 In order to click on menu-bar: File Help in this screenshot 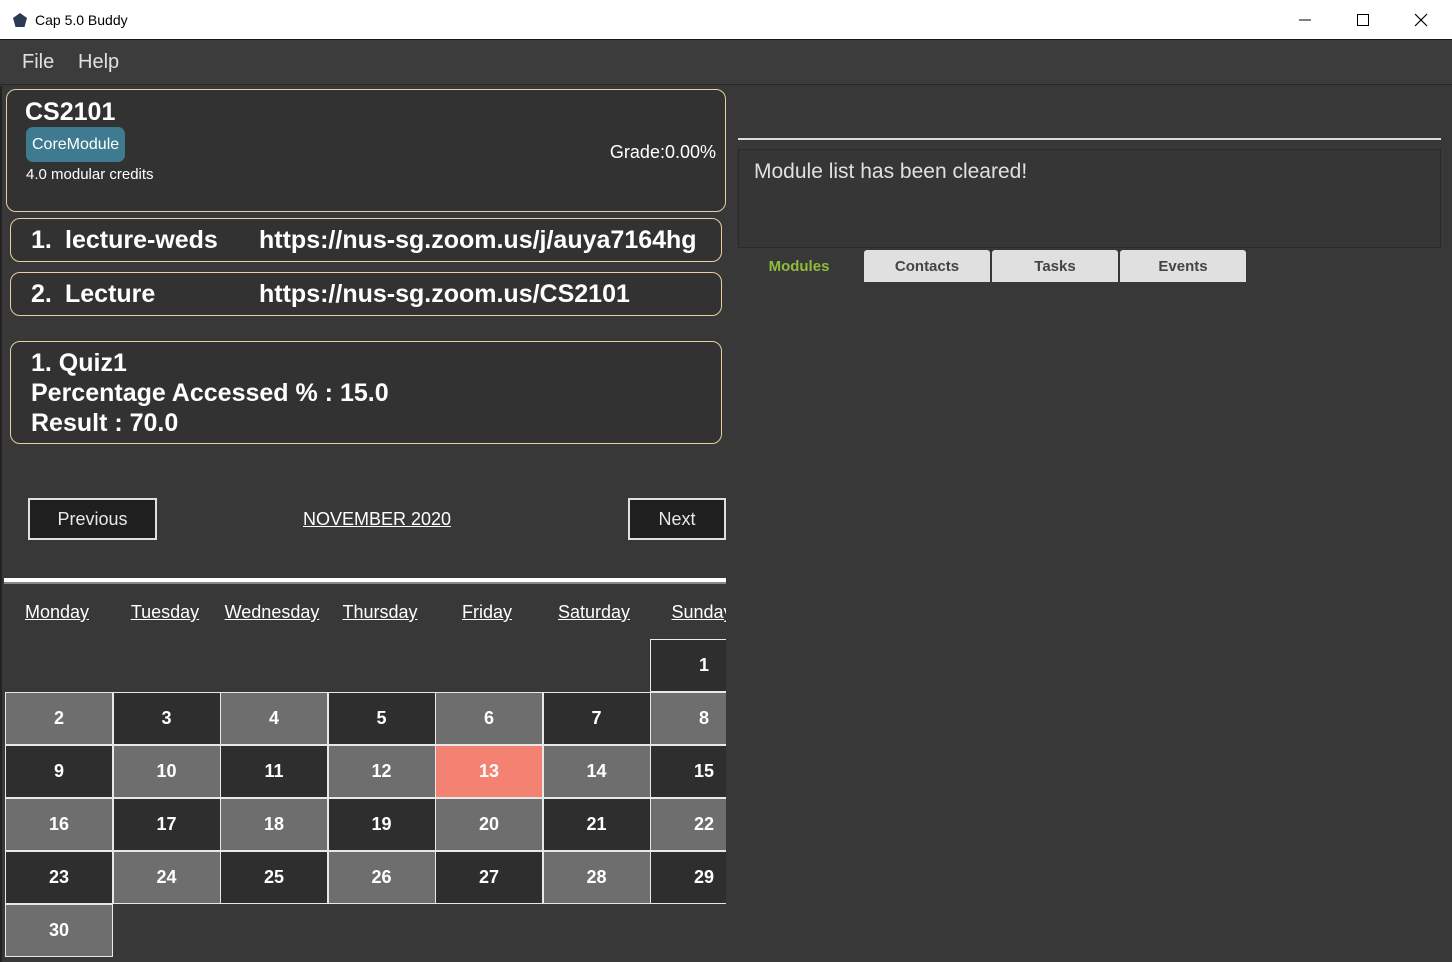, I will do `click(726, 62)`.